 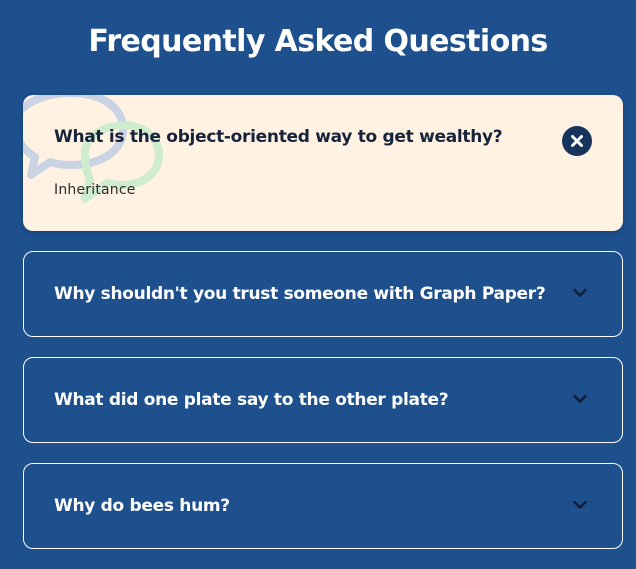 What do you see at coordinates (95, 190) in the screenshot?
I see `faq-answer: Inheritance` at bounding box center [95, 190].